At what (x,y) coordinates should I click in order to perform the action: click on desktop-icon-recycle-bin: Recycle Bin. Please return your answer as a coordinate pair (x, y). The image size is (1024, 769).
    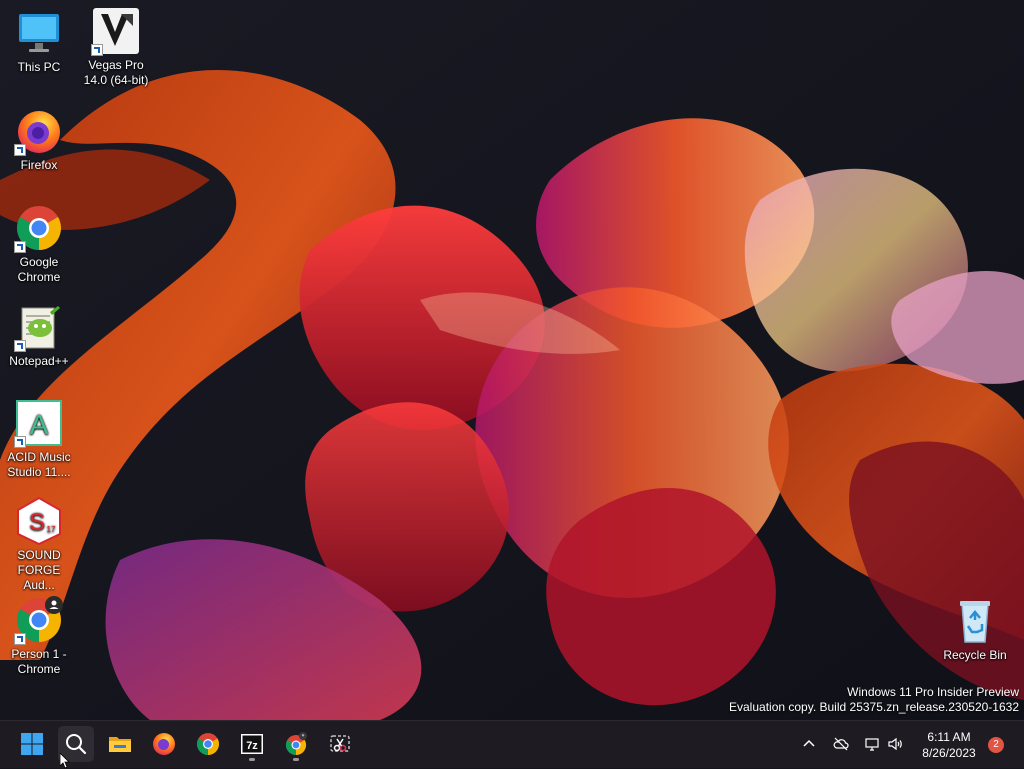
    Looking at the image, I should click on (975, 629).